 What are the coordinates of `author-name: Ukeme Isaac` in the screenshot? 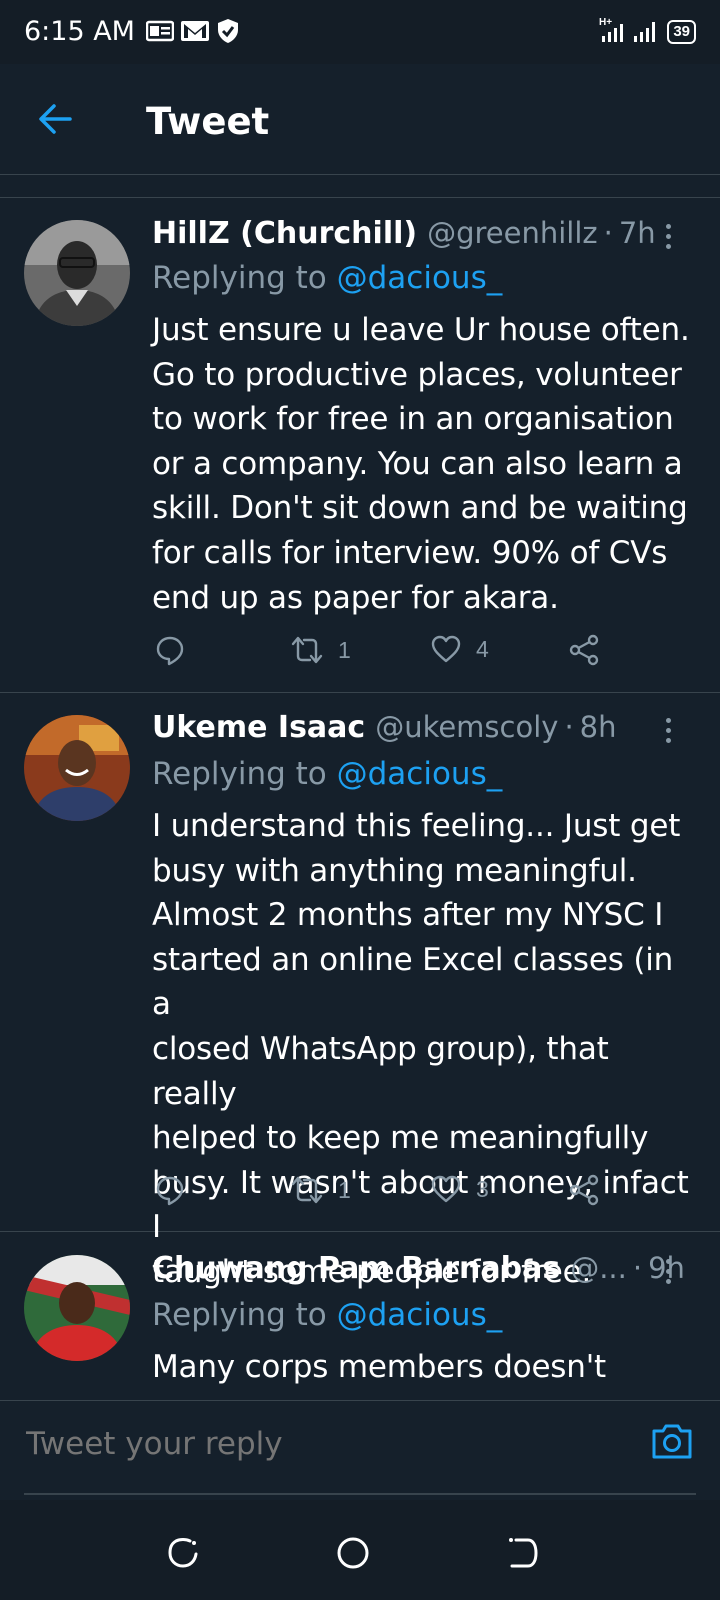 It's located at (258, 727).